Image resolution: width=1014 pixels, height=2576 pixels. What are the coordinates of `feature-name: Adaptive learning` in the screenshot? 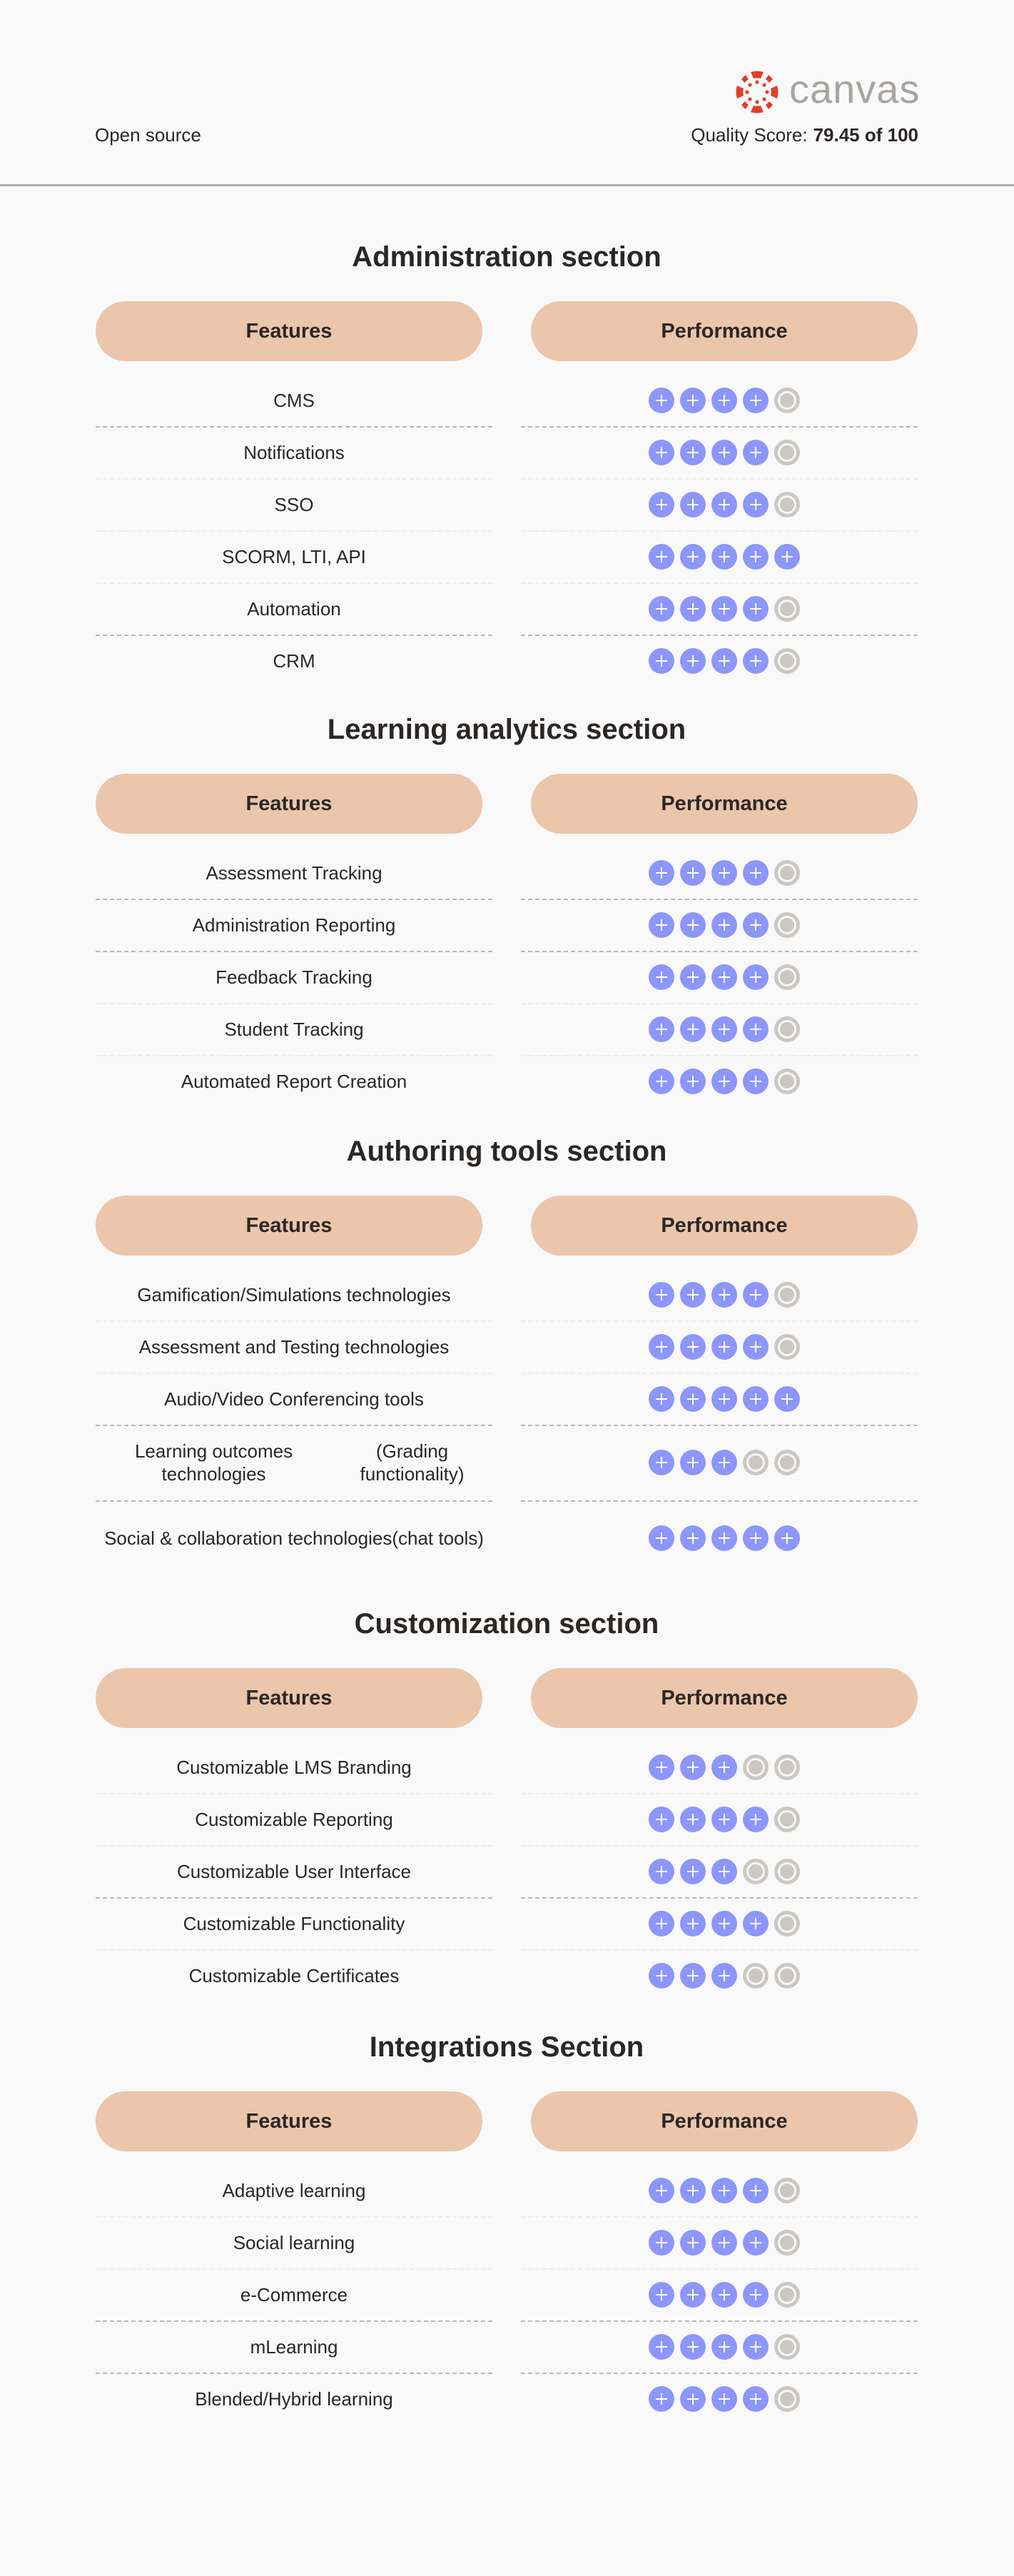 It's located at (294, 2190).